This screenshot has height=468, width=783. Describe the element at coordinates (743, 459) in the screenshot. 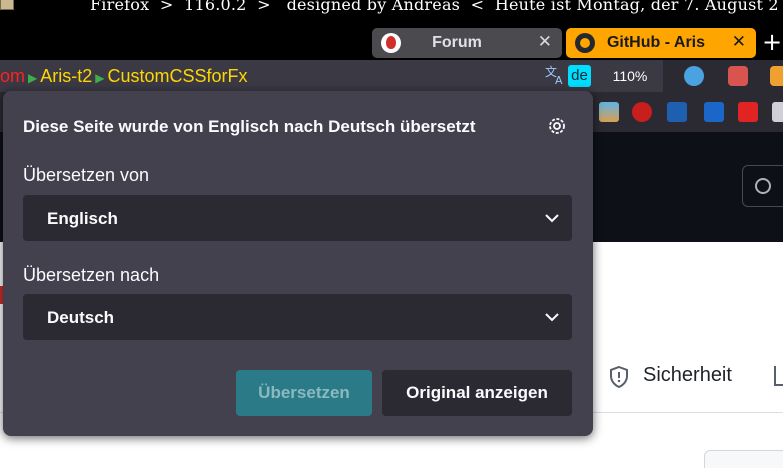

I see `page-button` at that location.